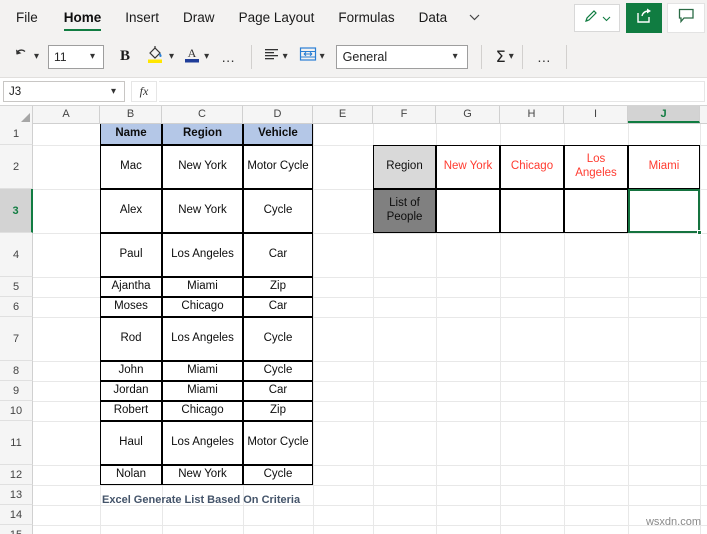  What do you see at coordinates (474, 18) in the screenshot?
I see `ribbon-overflow-chevron-down-icon` at bounding box center [474, 18].